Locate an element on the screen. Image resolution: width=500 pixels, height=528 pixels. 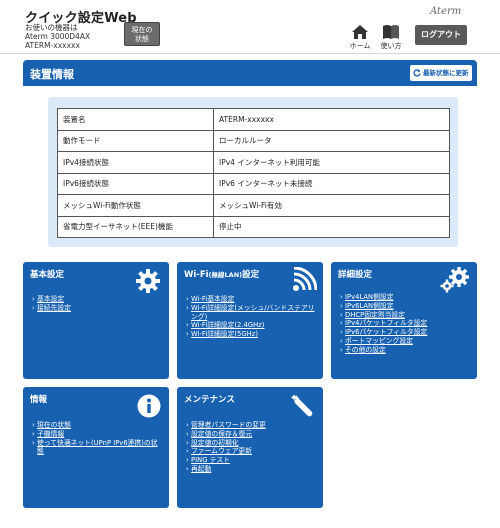
tile-title-main: Wi-Fi is located at coordinates (196, 275).